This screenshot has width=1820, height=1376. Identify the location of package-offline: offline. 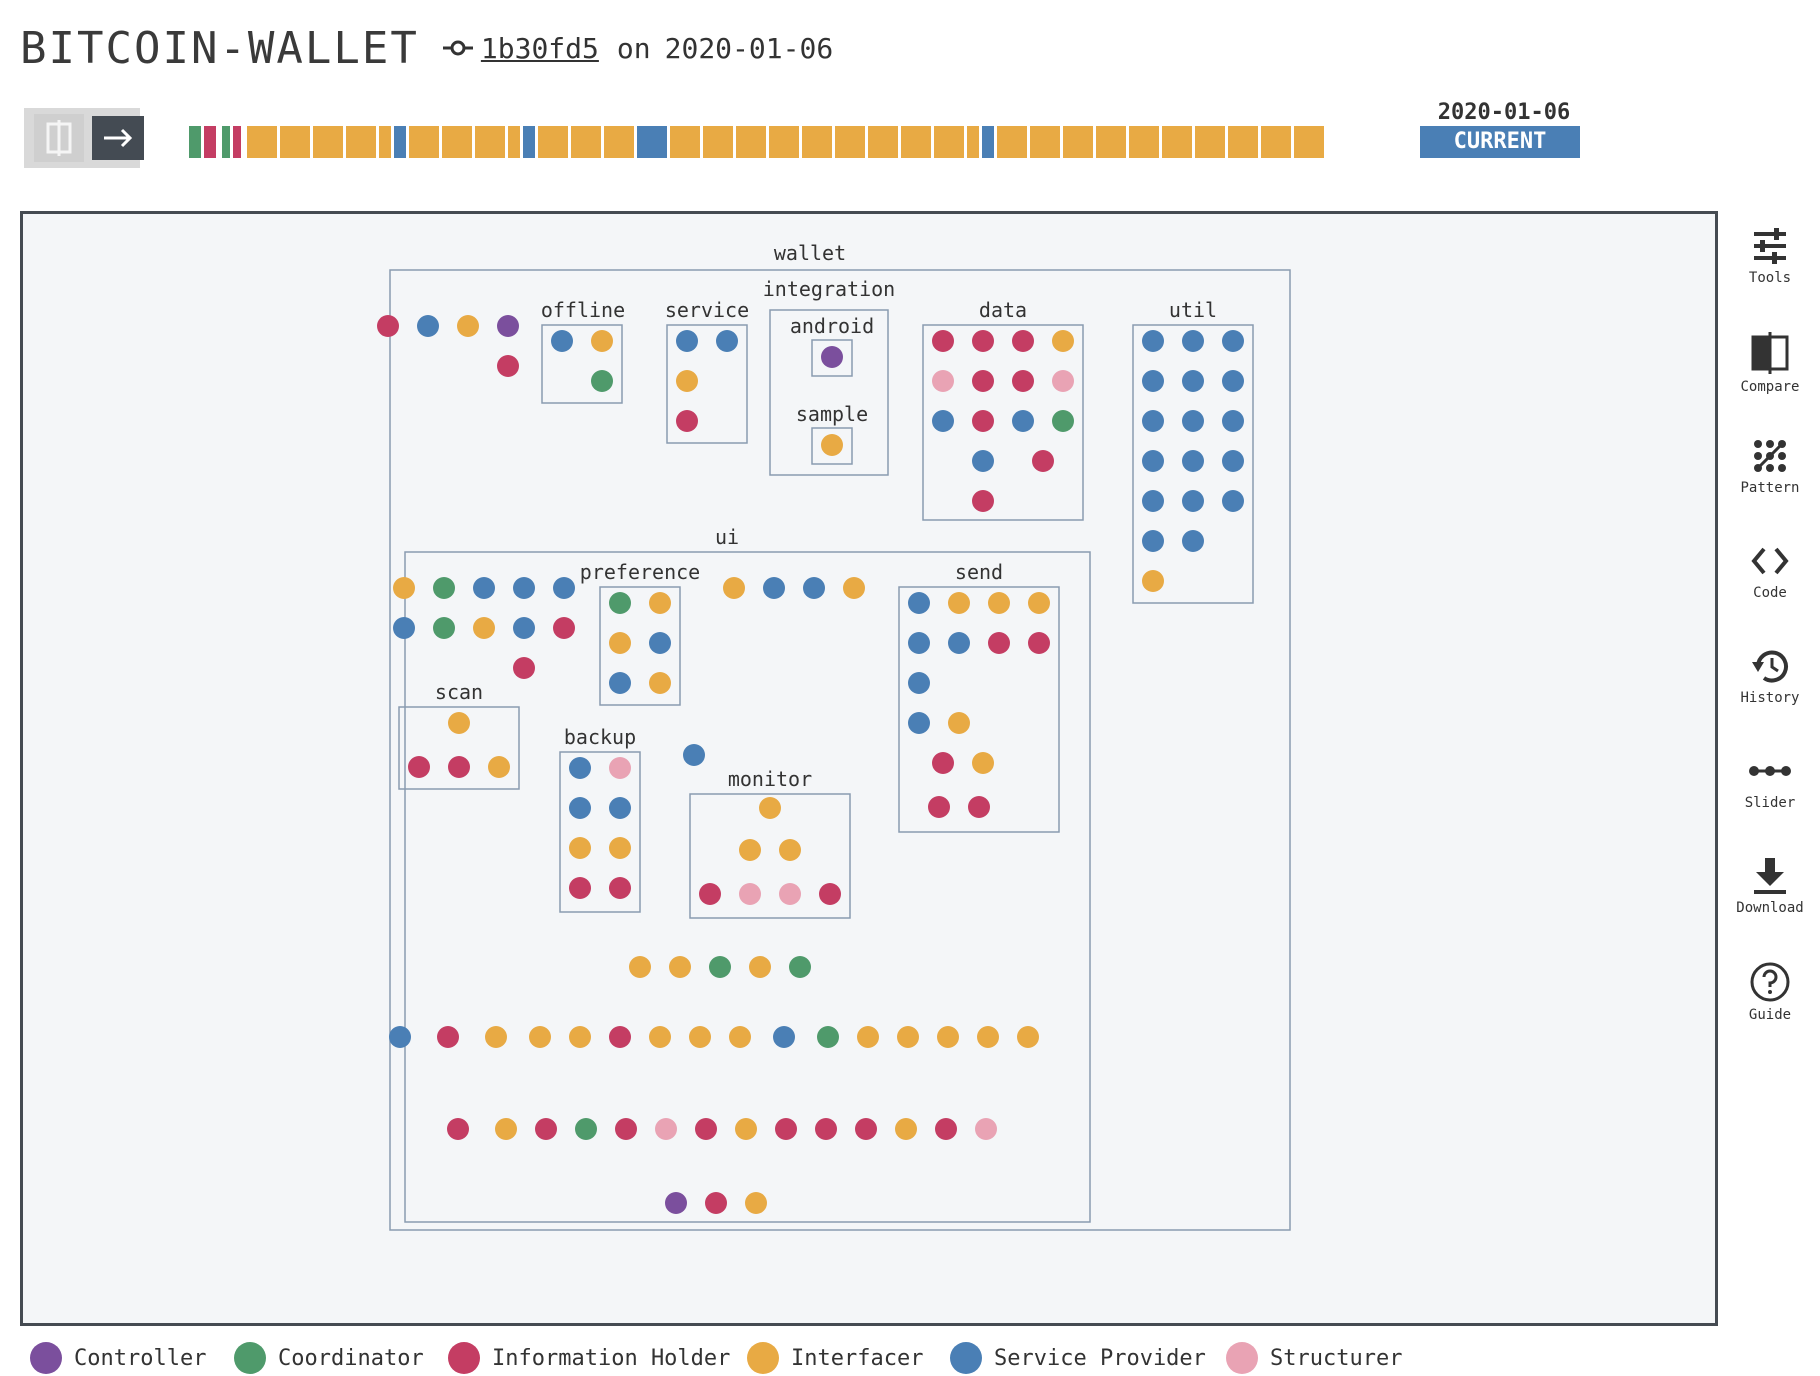
(583, 351).